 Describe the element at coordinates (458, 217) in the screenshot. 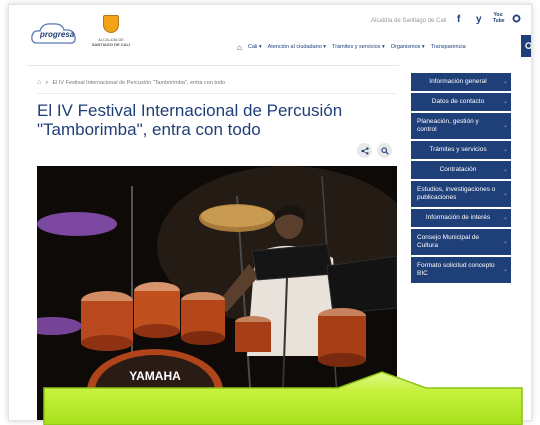

I see `sidebar-item-label: Información de interés` at that location.